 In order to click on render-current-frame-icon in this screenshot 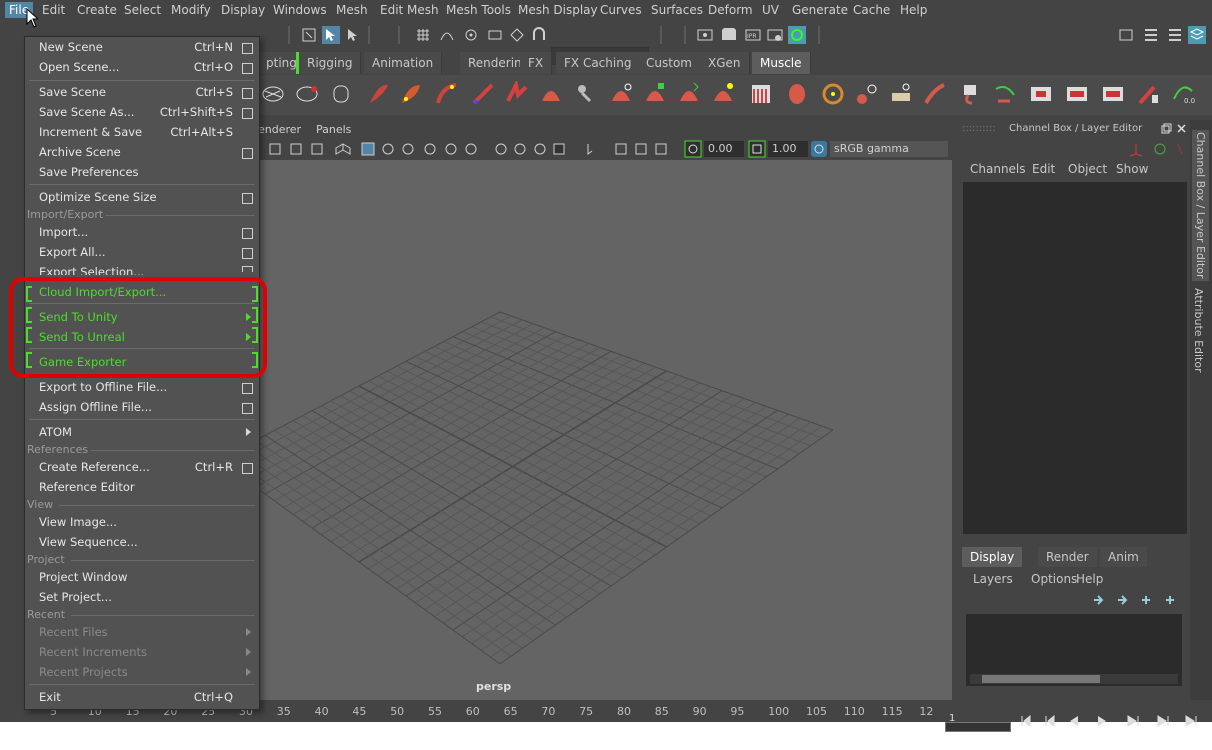, I will do `click(729, 35)`.